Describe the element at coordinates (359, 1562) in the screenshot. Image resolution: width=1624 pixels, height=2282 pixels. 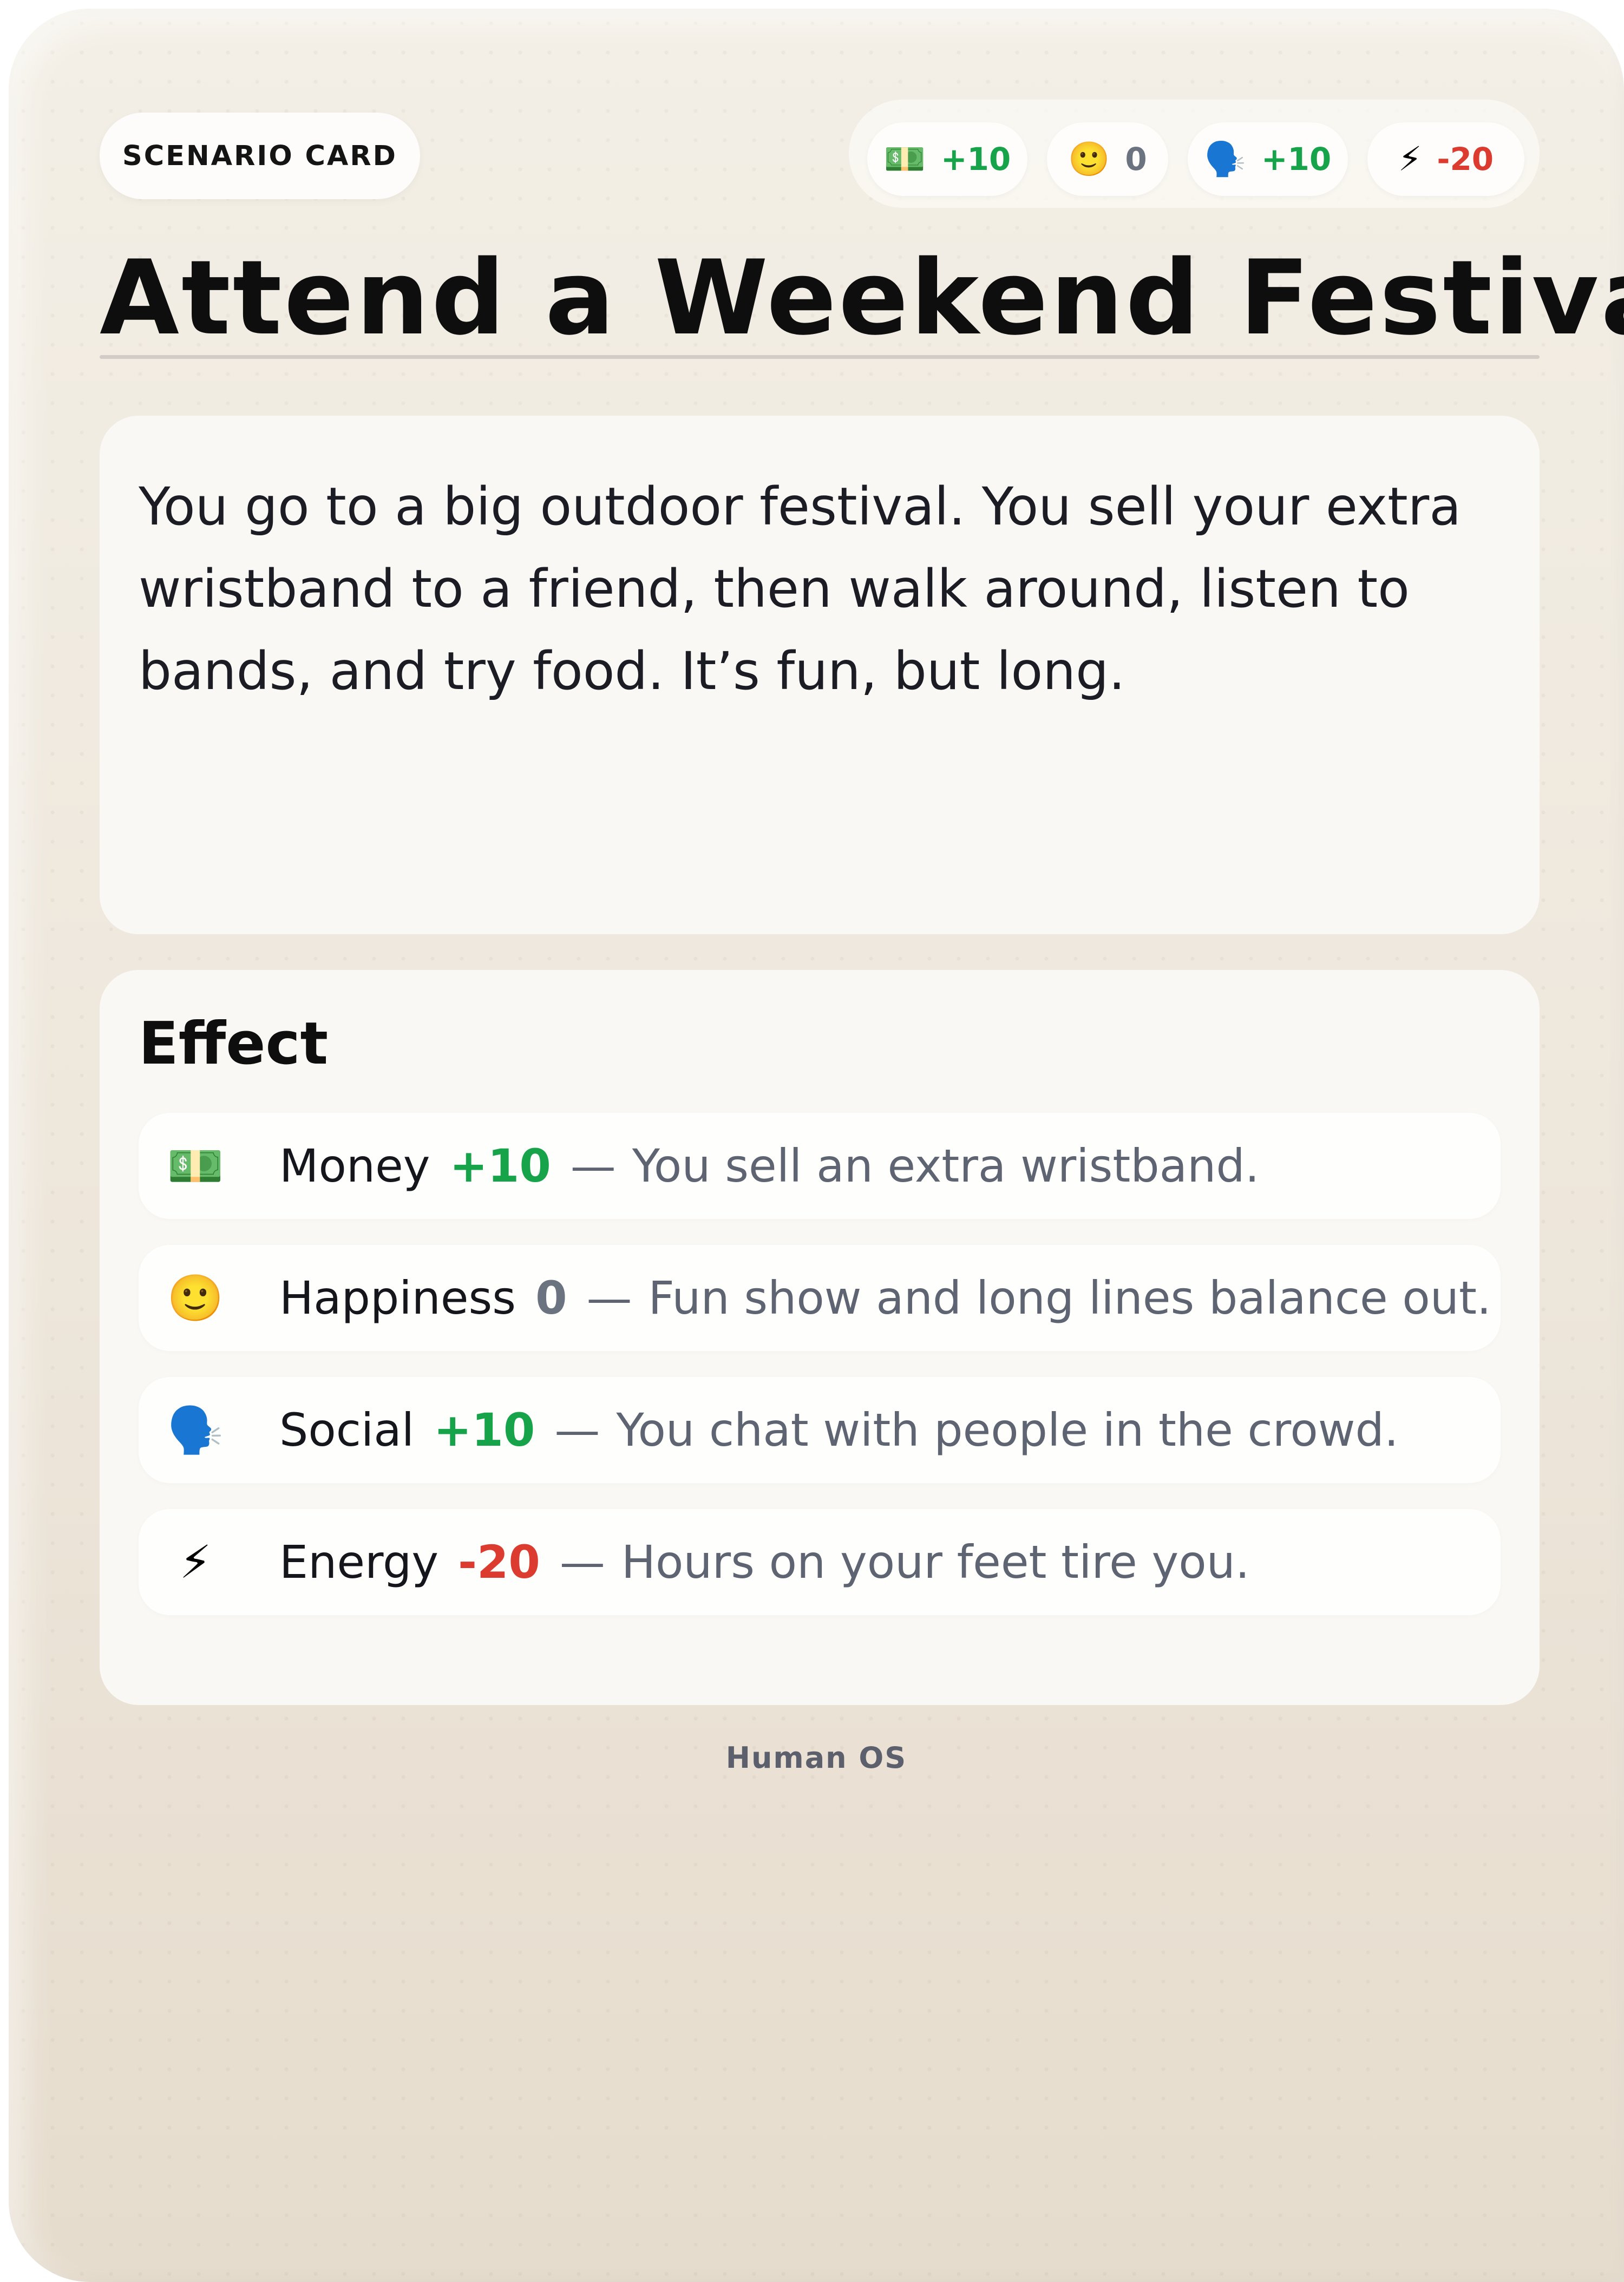
I see `effect-label: Energy` at that location.